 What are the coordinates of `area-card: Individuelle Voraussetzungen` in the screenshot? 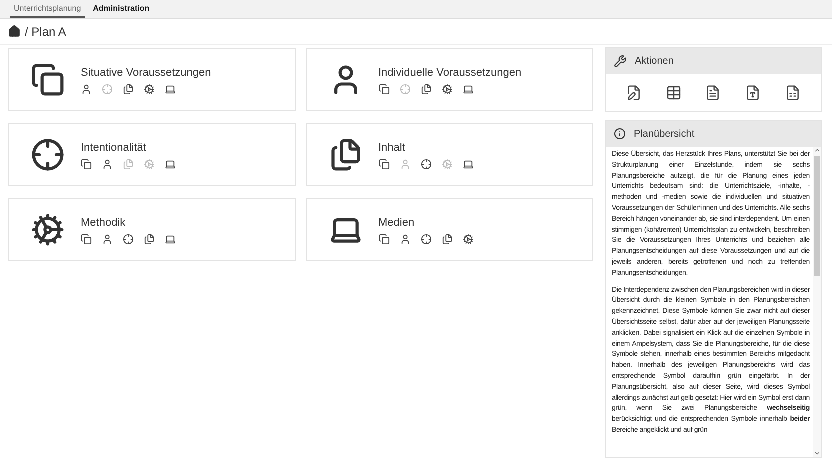 It's located at (449, 79).